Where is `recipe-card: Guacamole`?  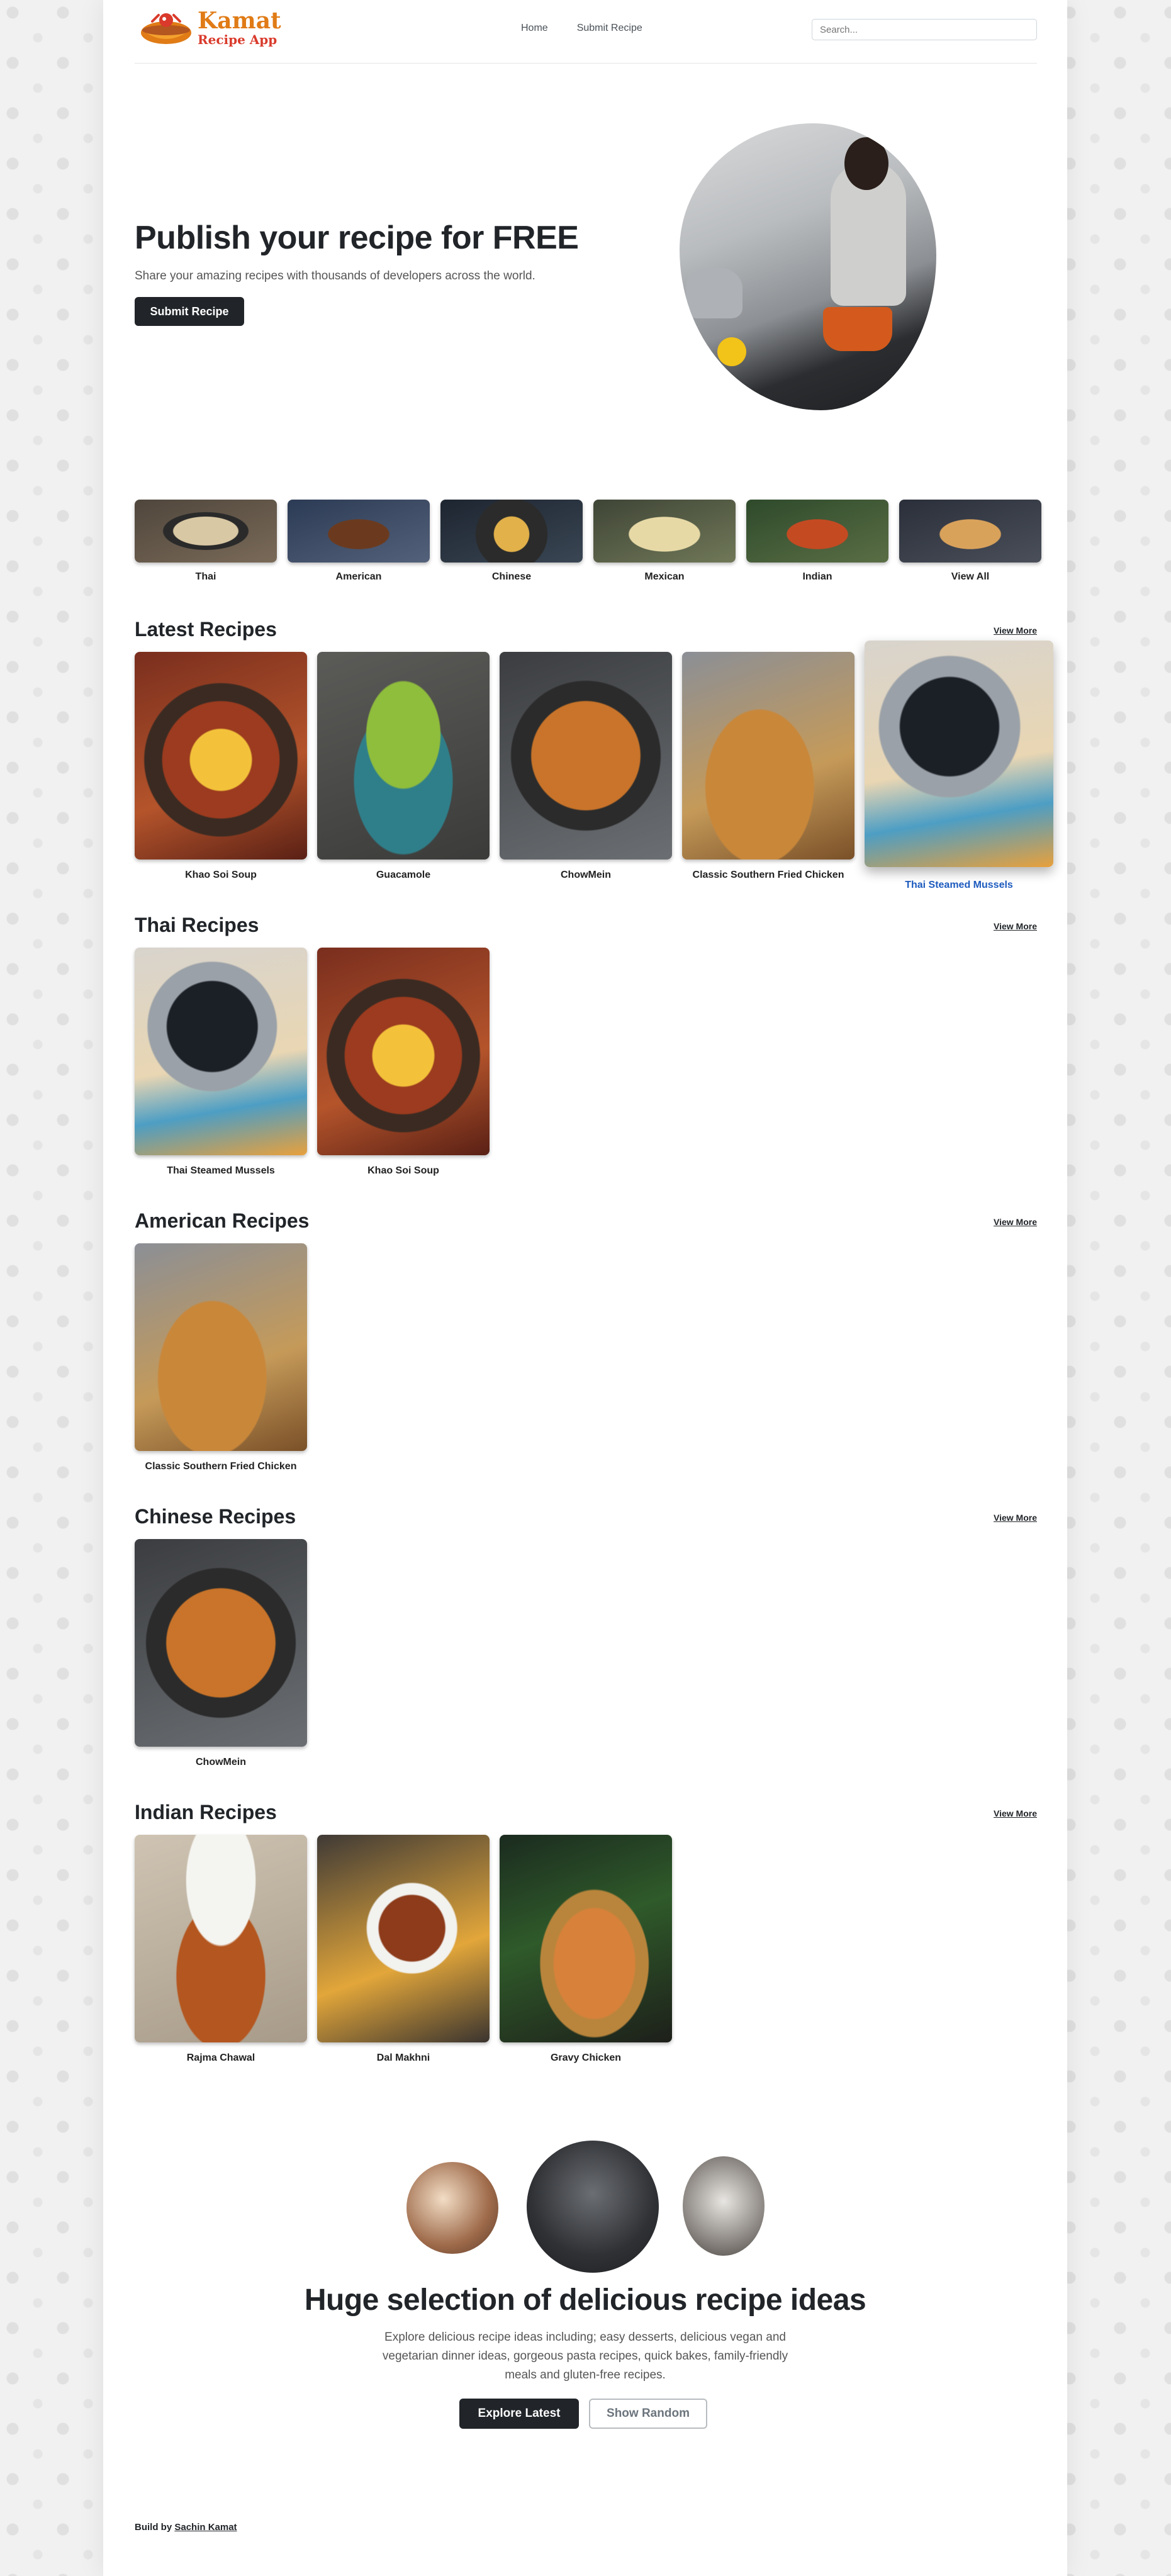
recipe-card: Guacamole is located at coordinates (403, 771).